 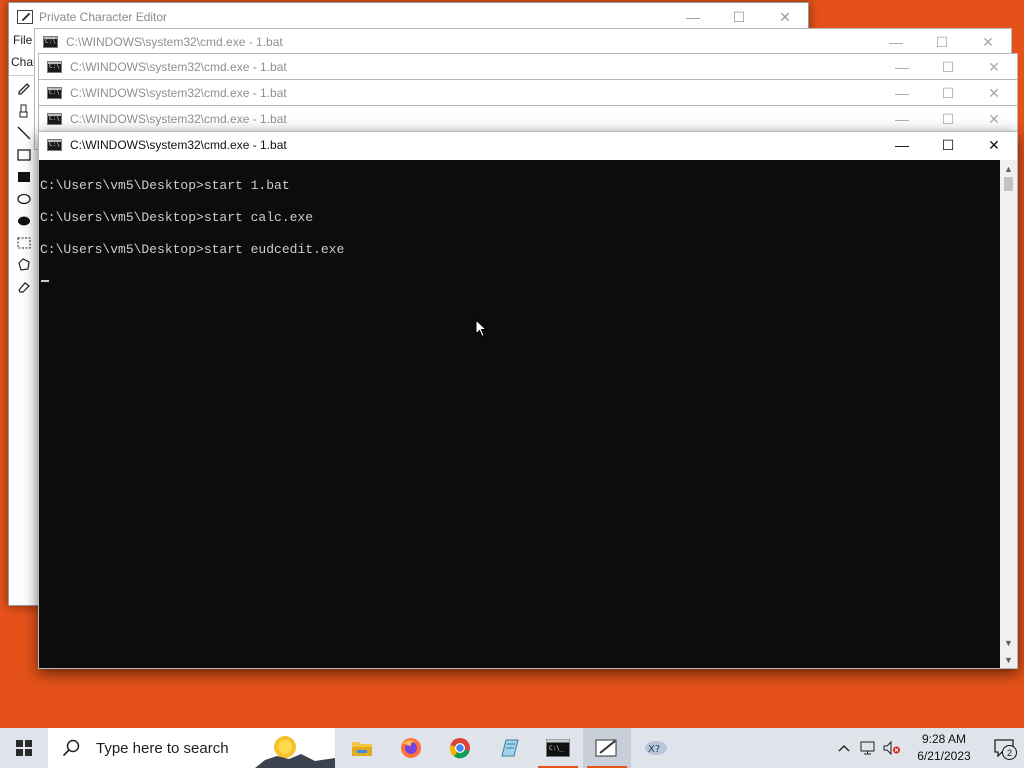 I want to click on chevron-up-icon, so click(x=844, y=748).